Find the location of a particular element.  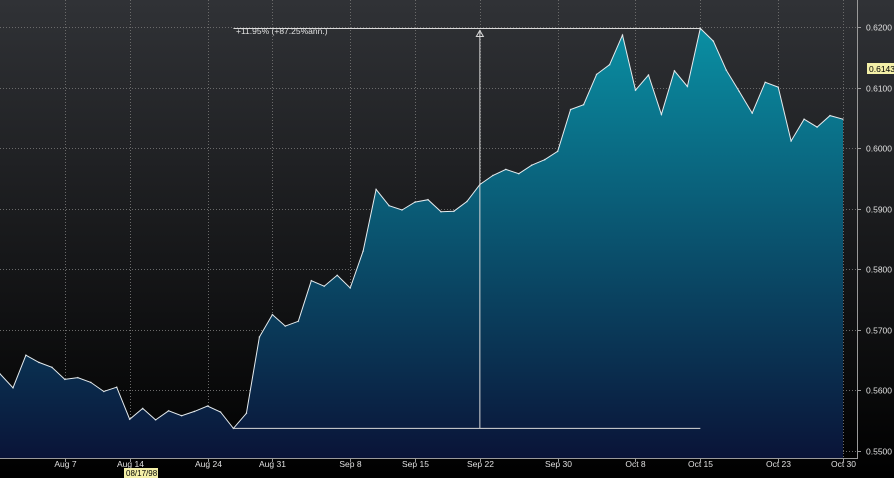

y-tick-label: 0.5800 is located at coordinates (879, 270).